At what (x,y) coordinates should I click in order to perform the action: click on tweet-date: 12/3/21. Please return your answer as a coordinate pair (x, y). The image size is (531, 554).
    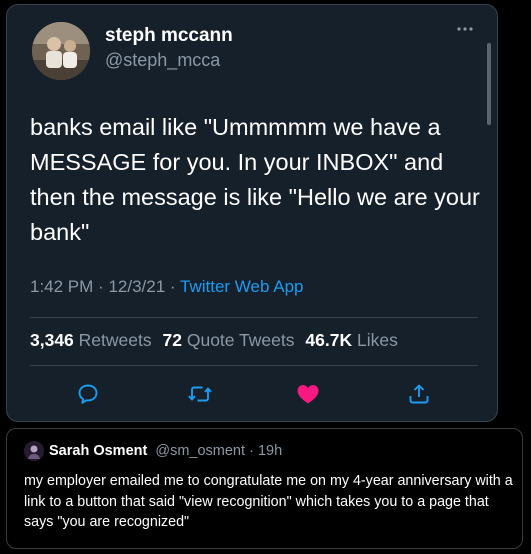
    Looking at the image, I should click on (136, 286).